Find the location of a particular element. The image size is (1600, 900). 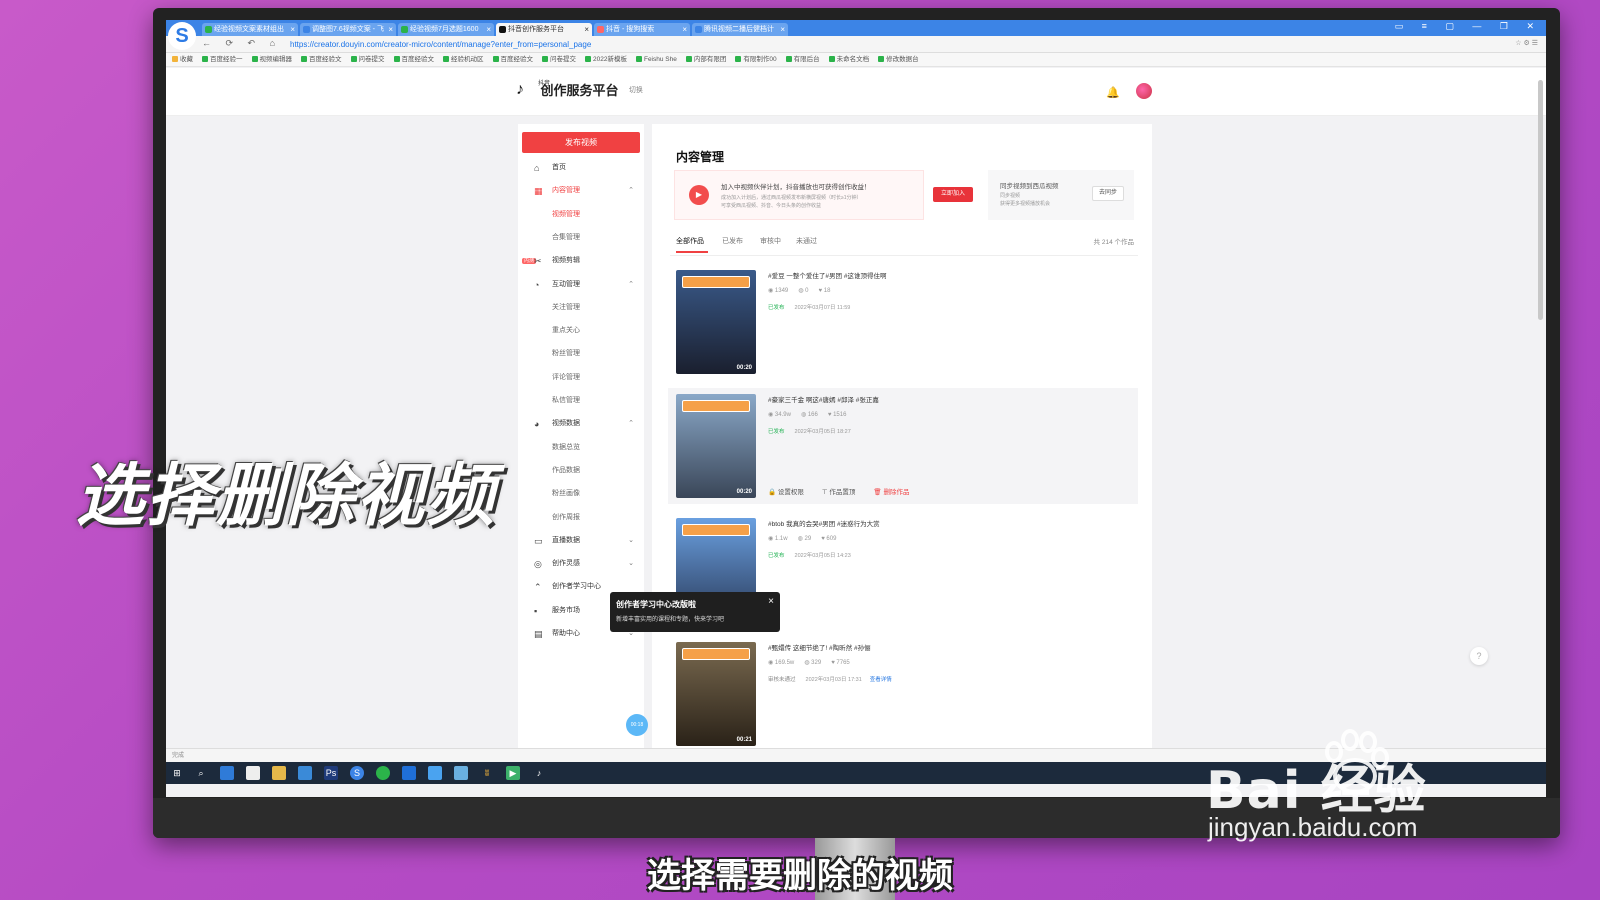

bookmark-item: 经验机动区 is located at coordinates (463, 59).